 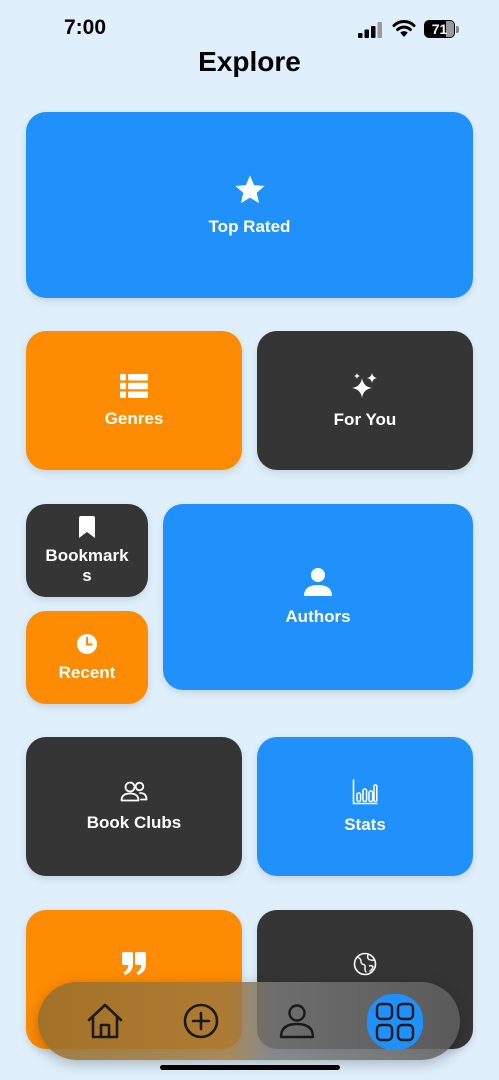 I want to click on home-icon, so click(x=105, y=1021).